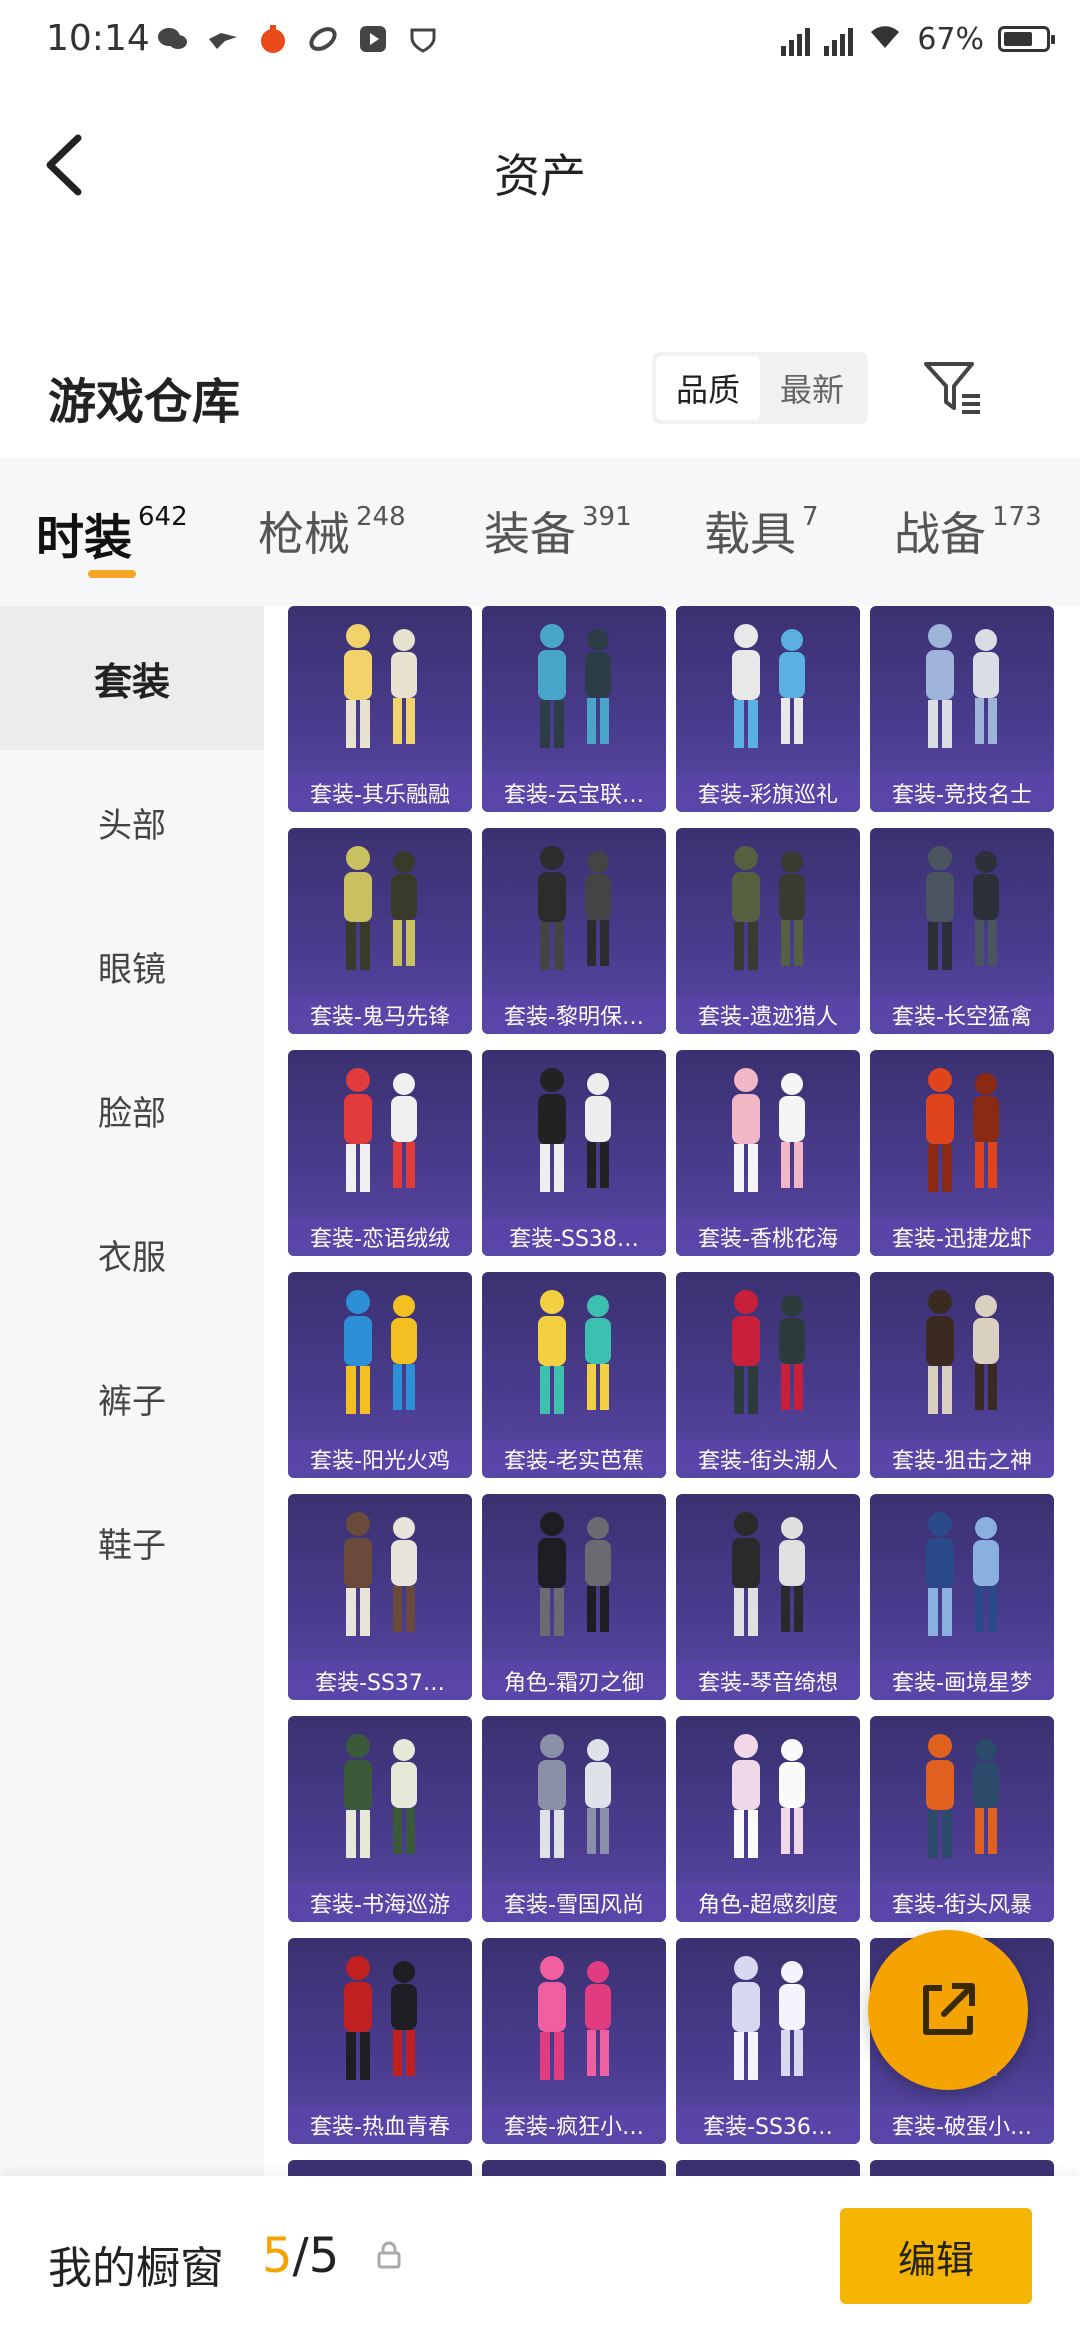  I want to click on sidebar-item-shoes: 鞋子, so click(132, 1542).